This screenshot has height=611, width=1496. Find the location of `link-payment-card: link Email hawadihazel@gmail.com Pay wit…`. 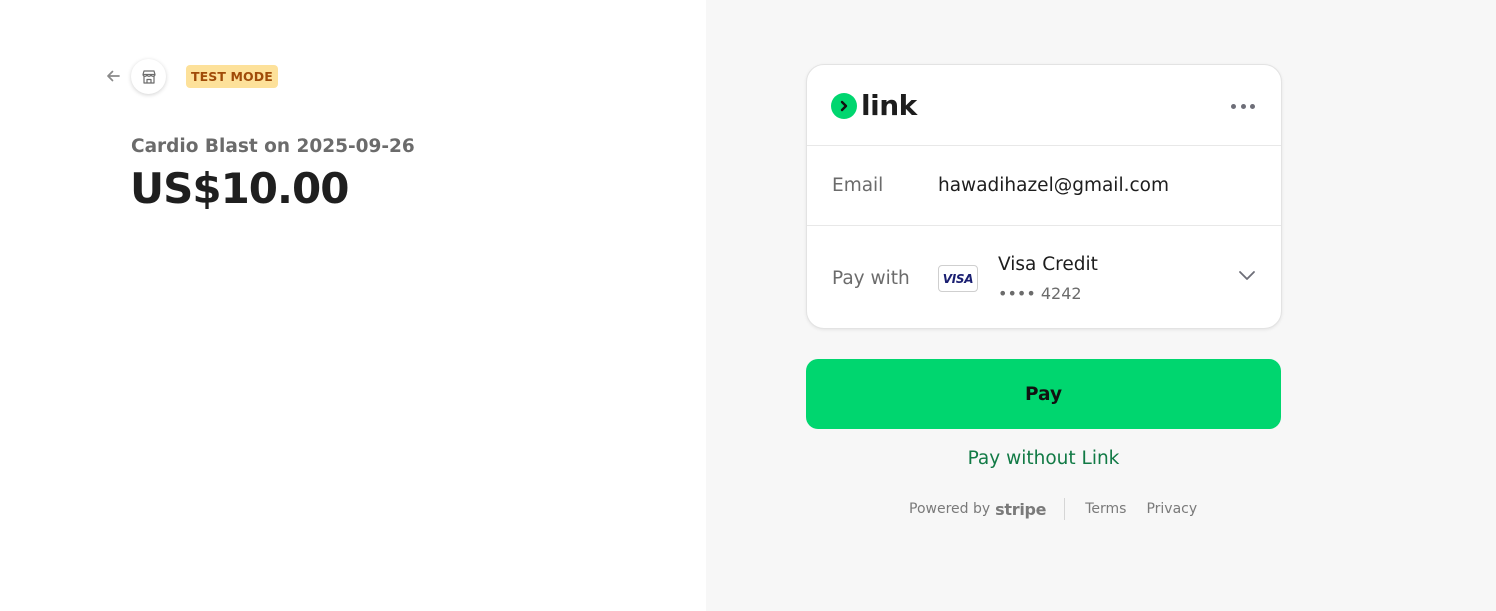

link-payment-card: link Email hawadihazel@gmail.com Pay wit… is located at coordinates (1044, 196).